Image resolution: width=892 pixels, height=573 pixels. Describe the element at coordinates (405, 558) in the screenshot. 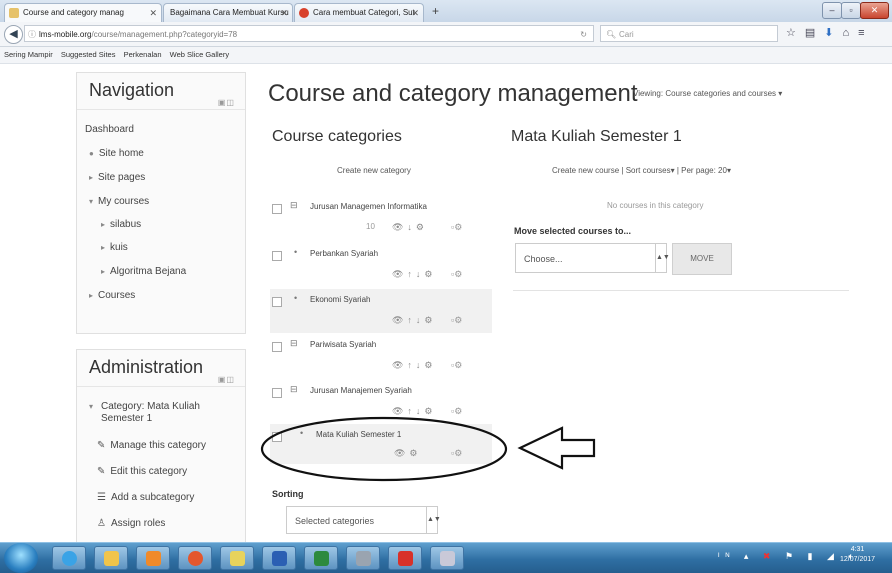

I see `taskbar-acrobat-button` at that location.